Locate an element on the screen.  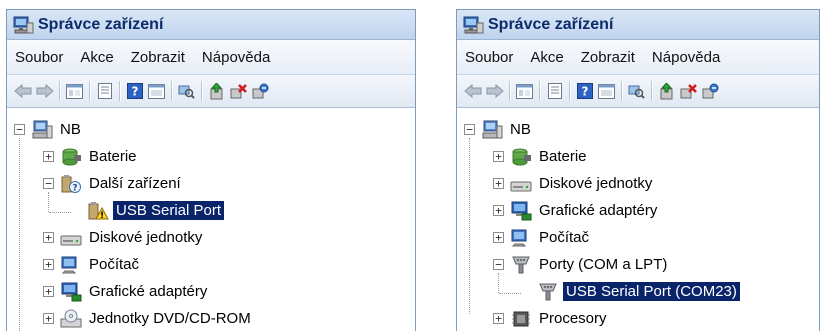
display-adapter-icon is located at coordinates (521, 210).